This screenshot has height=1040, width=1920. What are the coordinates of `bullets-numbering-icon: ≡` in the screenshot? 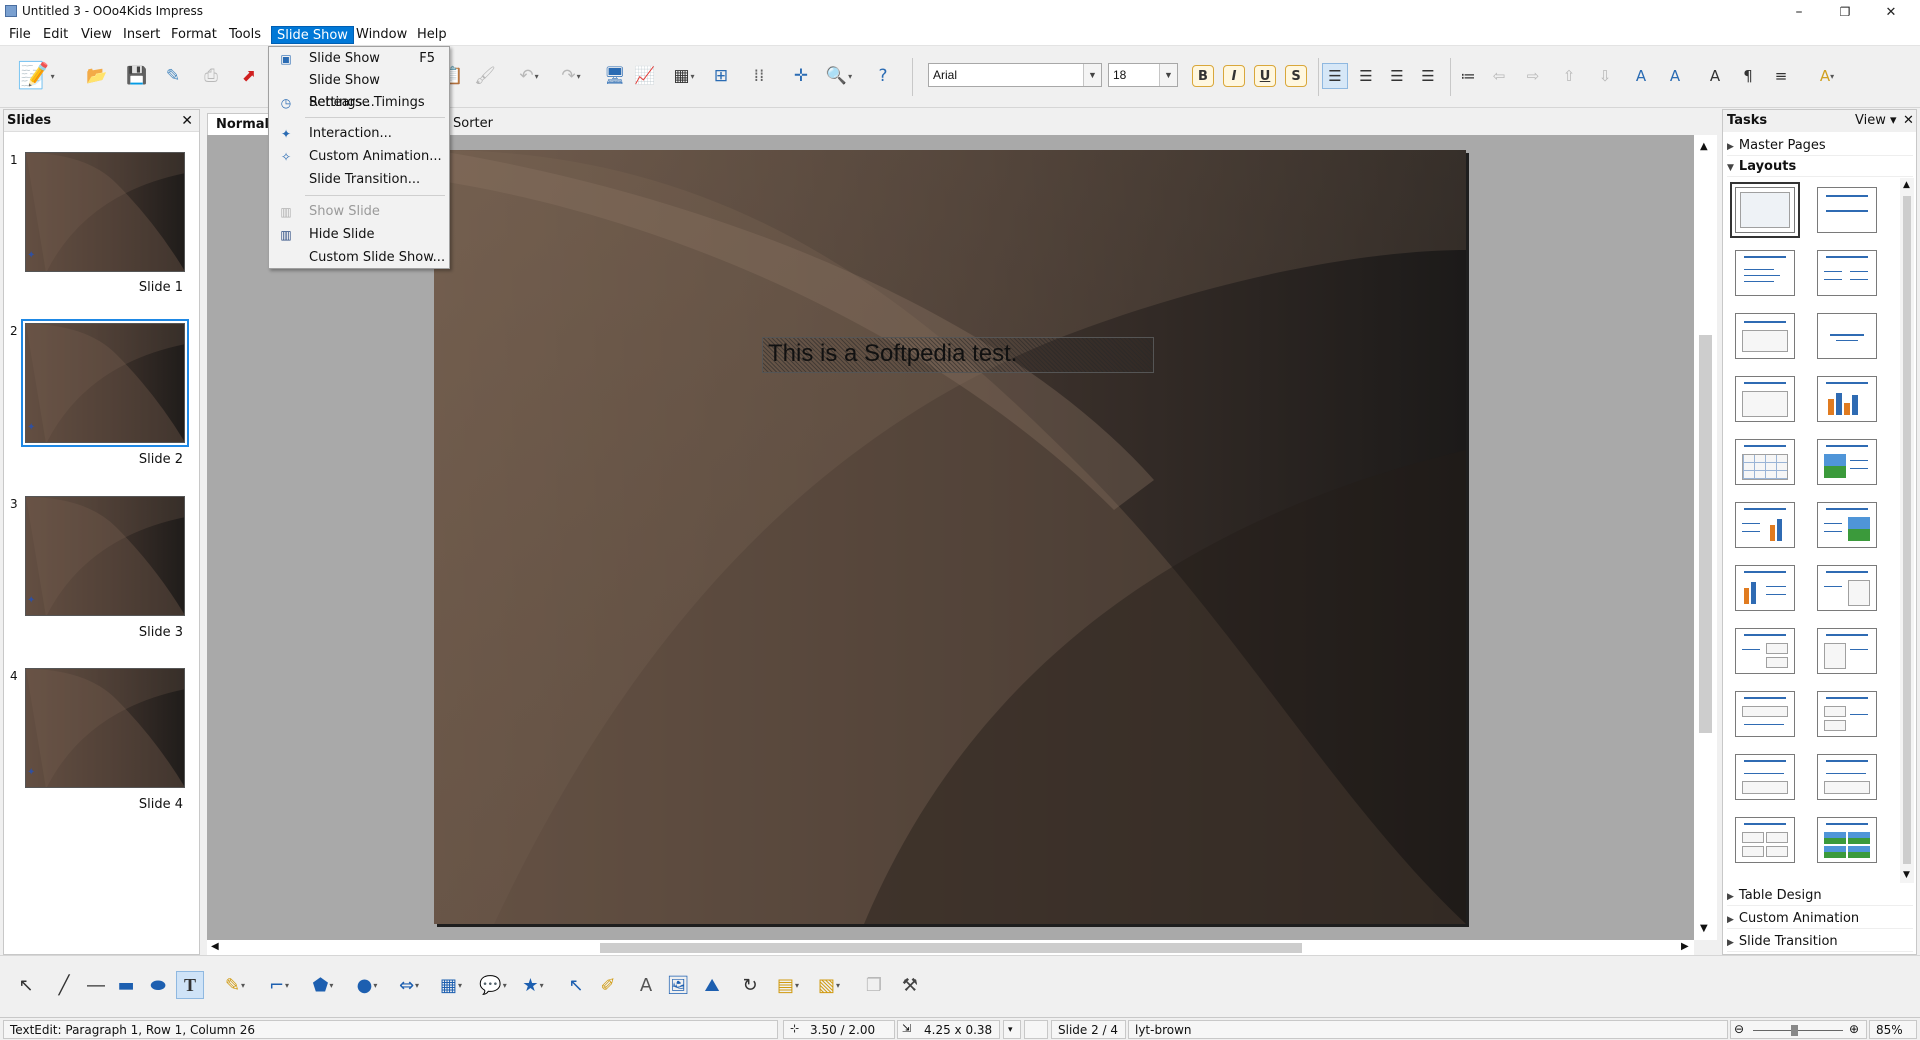 It's located at (1781, 76).